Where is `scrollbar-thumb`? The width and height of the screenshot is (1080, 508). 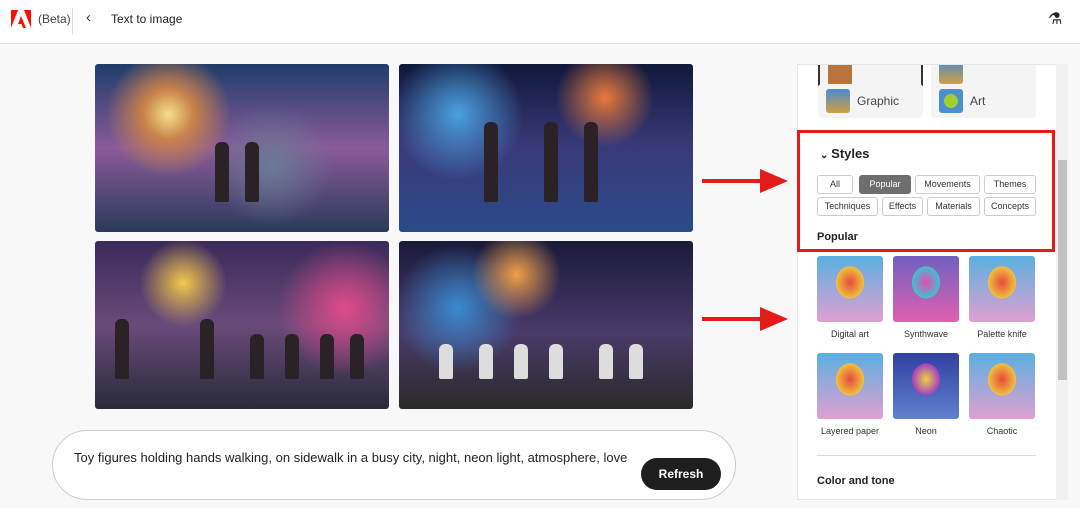
scrollbar-thumb is located at coordinates (1062, 270).